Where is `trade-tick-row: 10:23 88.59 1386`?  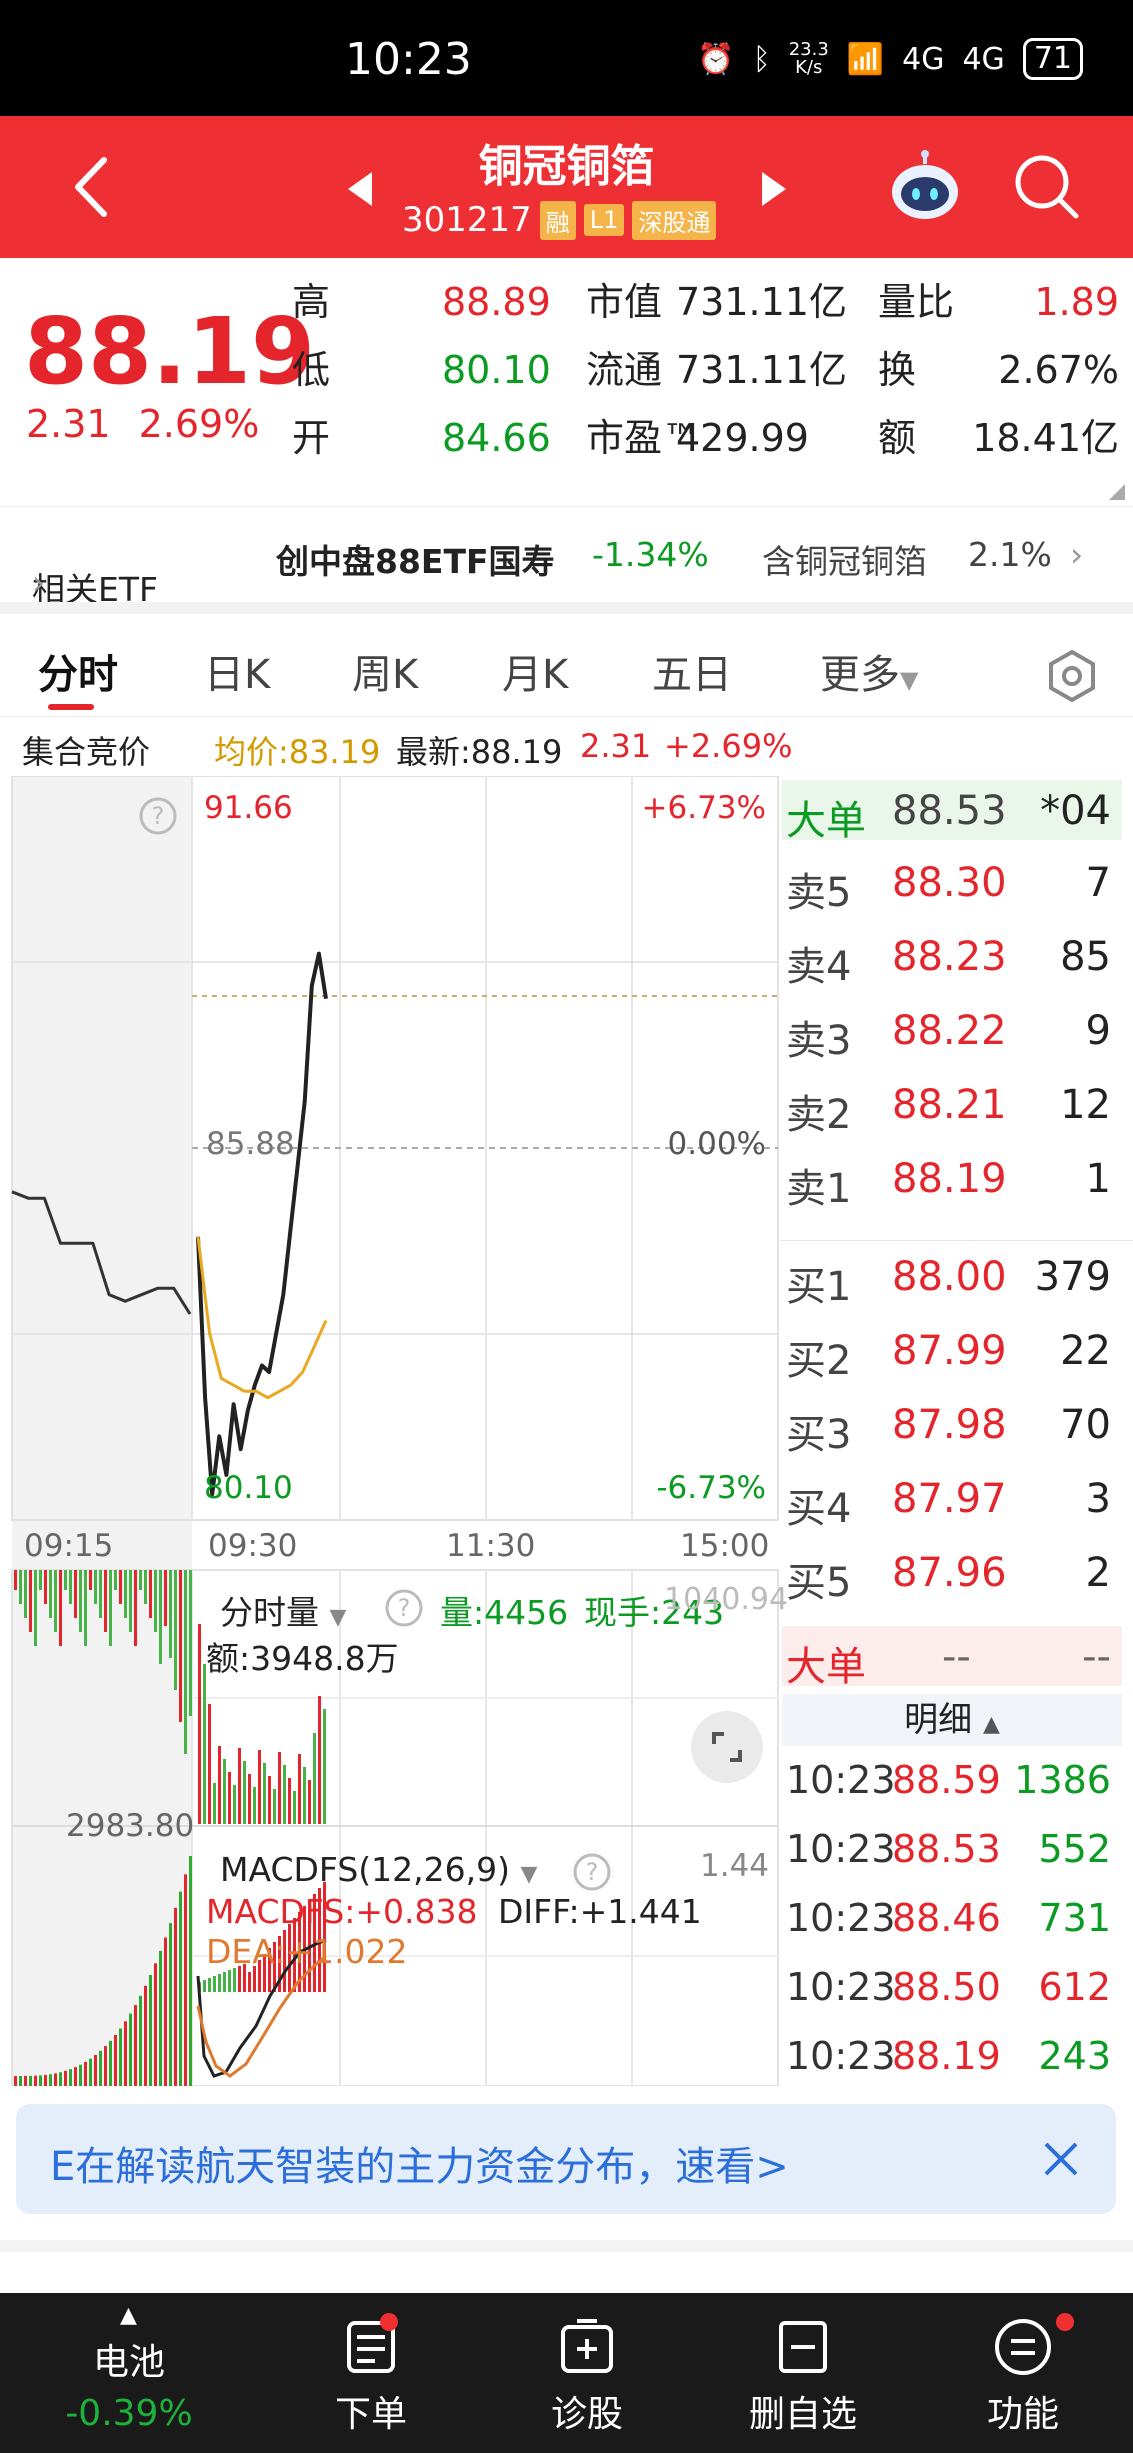 trade-tick-row: 10:23 88.59 1386 is located at coordinates (956, 1782).